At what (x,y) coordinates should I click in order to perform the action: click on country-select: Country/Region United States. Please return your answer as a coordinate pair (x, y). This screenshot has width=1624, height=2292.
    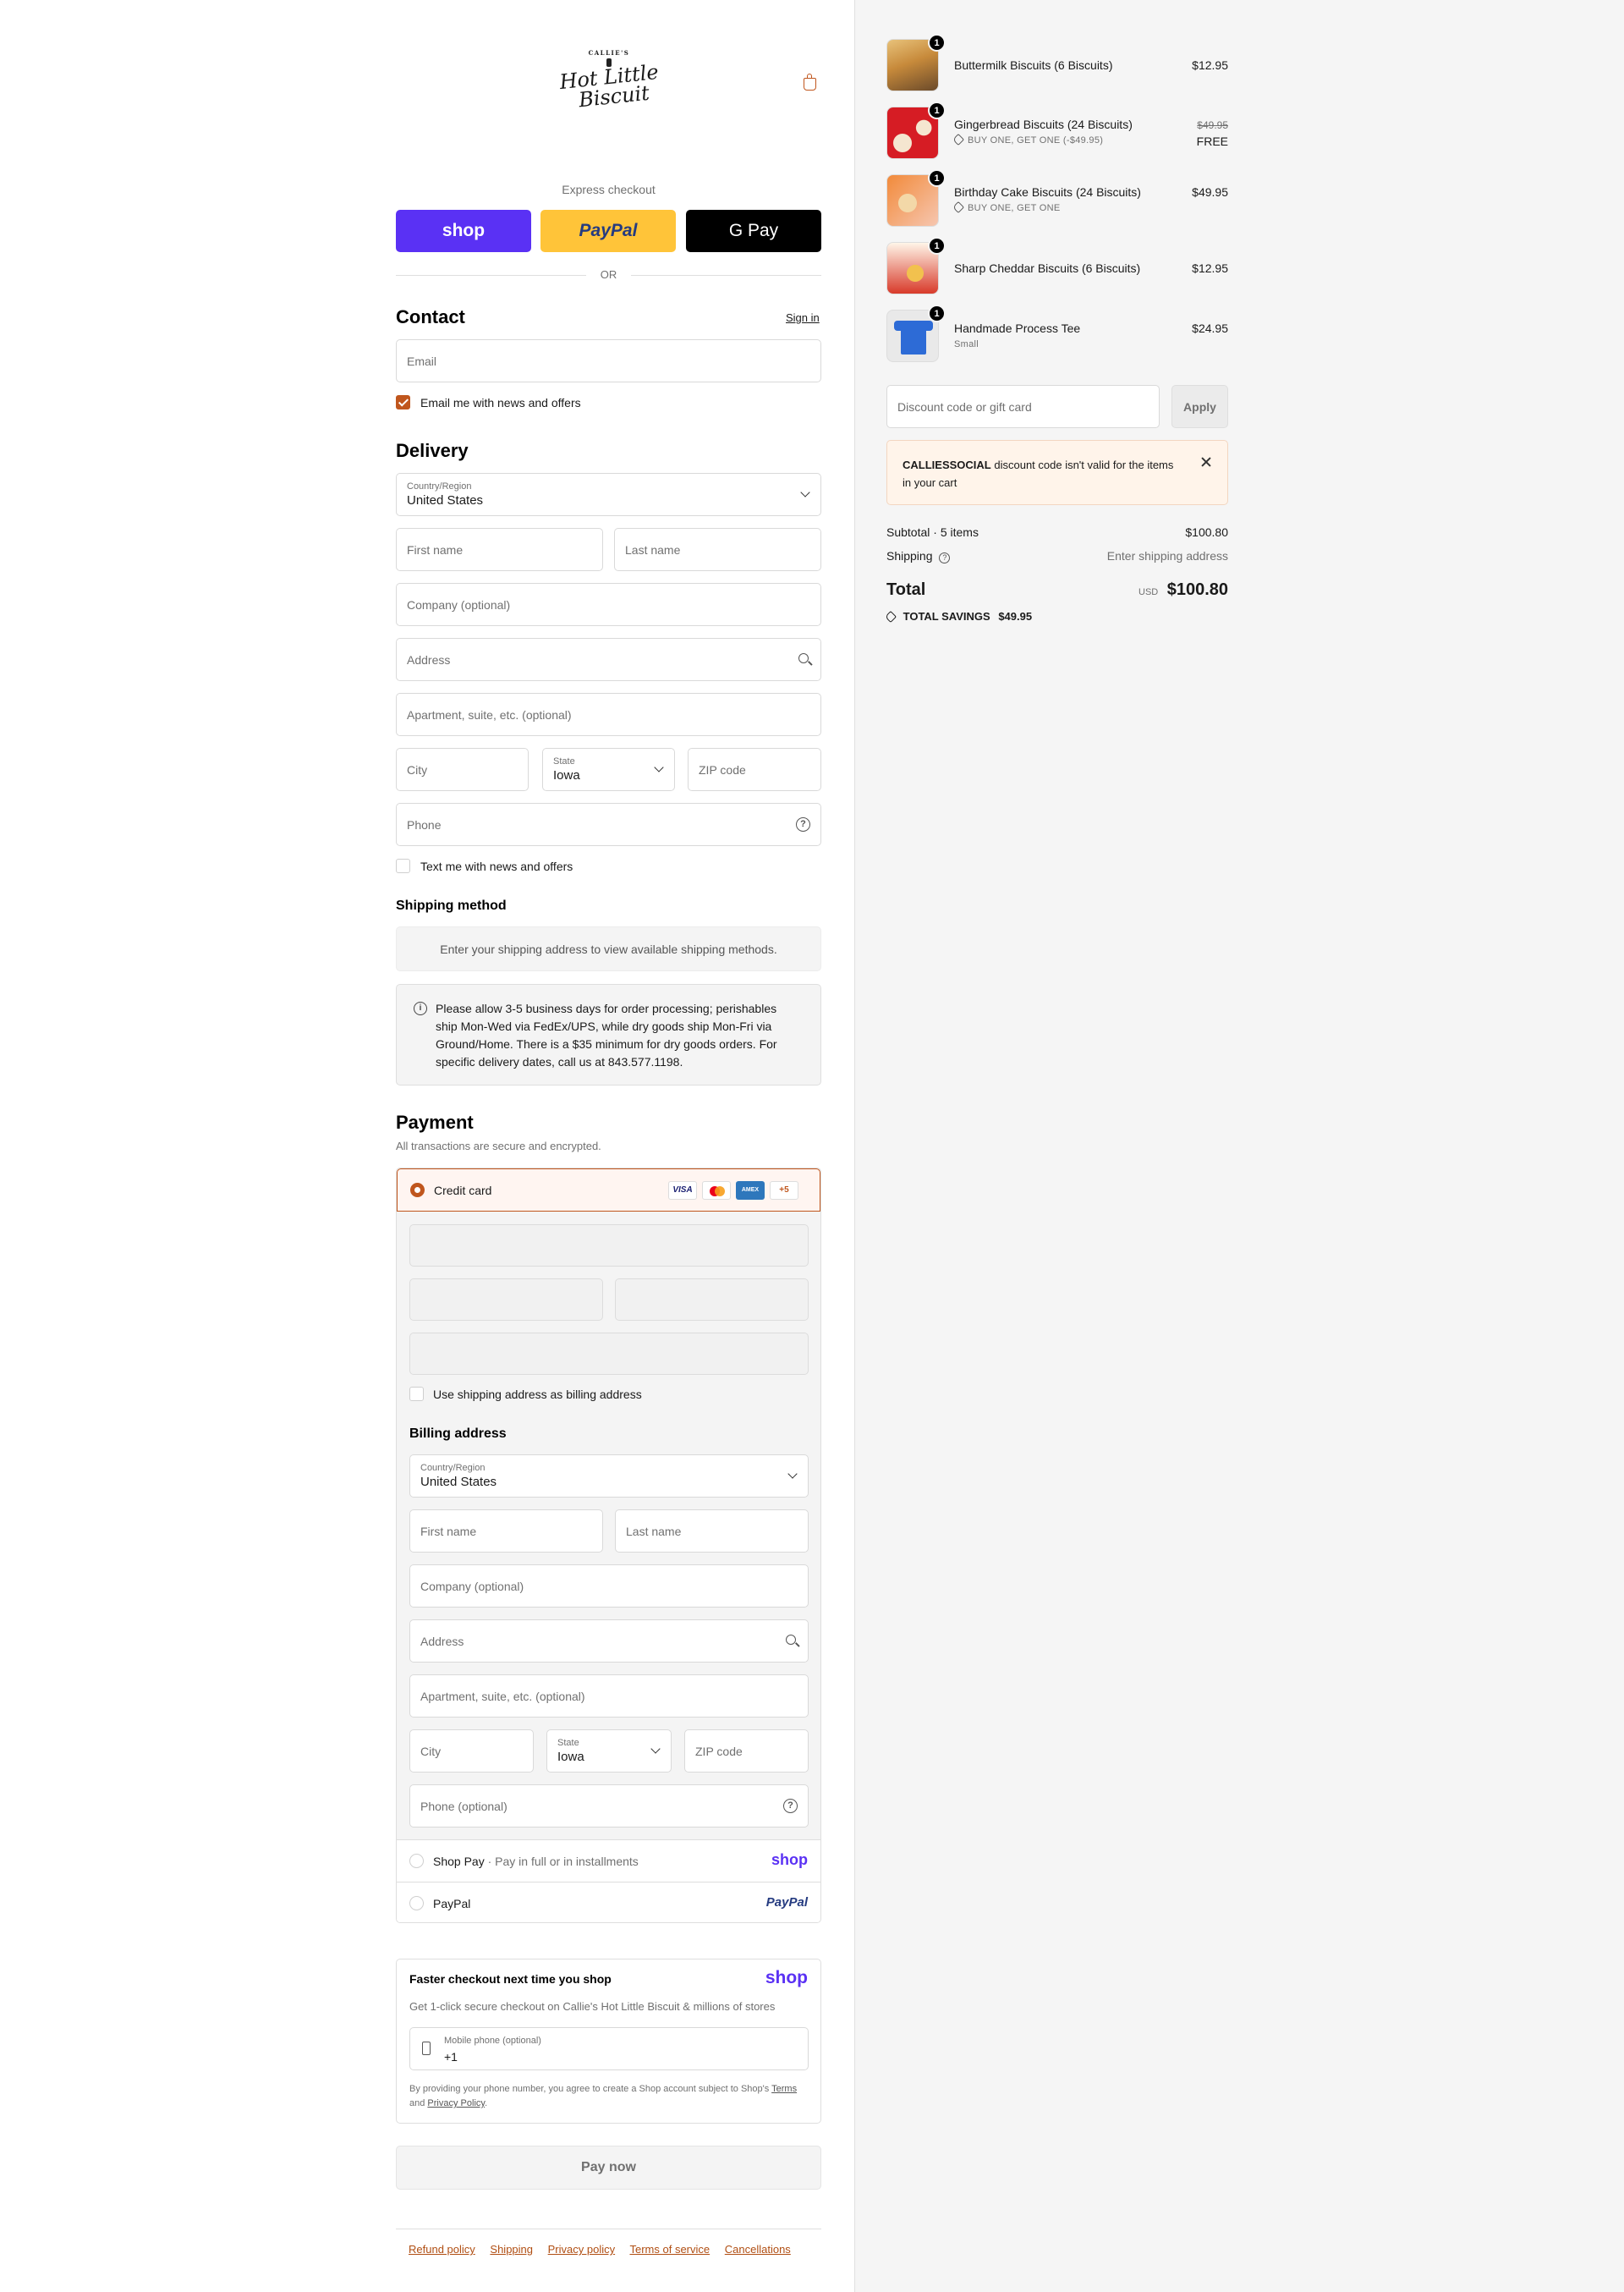
    Looking at the image, I should click on (608, 495).